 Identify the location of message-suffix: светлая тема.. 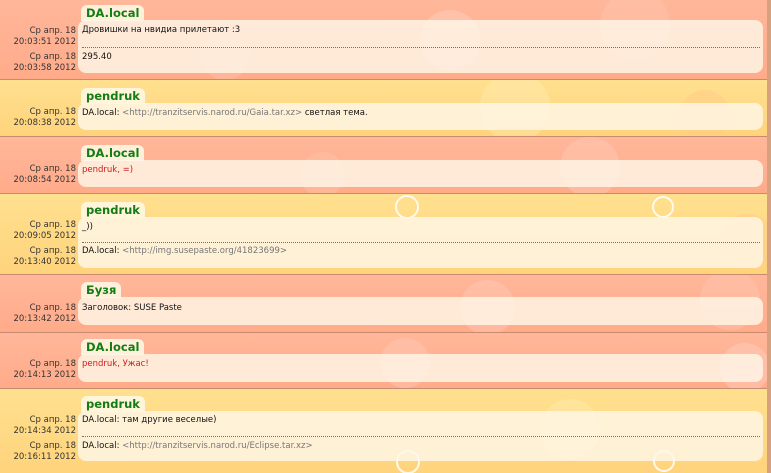
(335, 113).